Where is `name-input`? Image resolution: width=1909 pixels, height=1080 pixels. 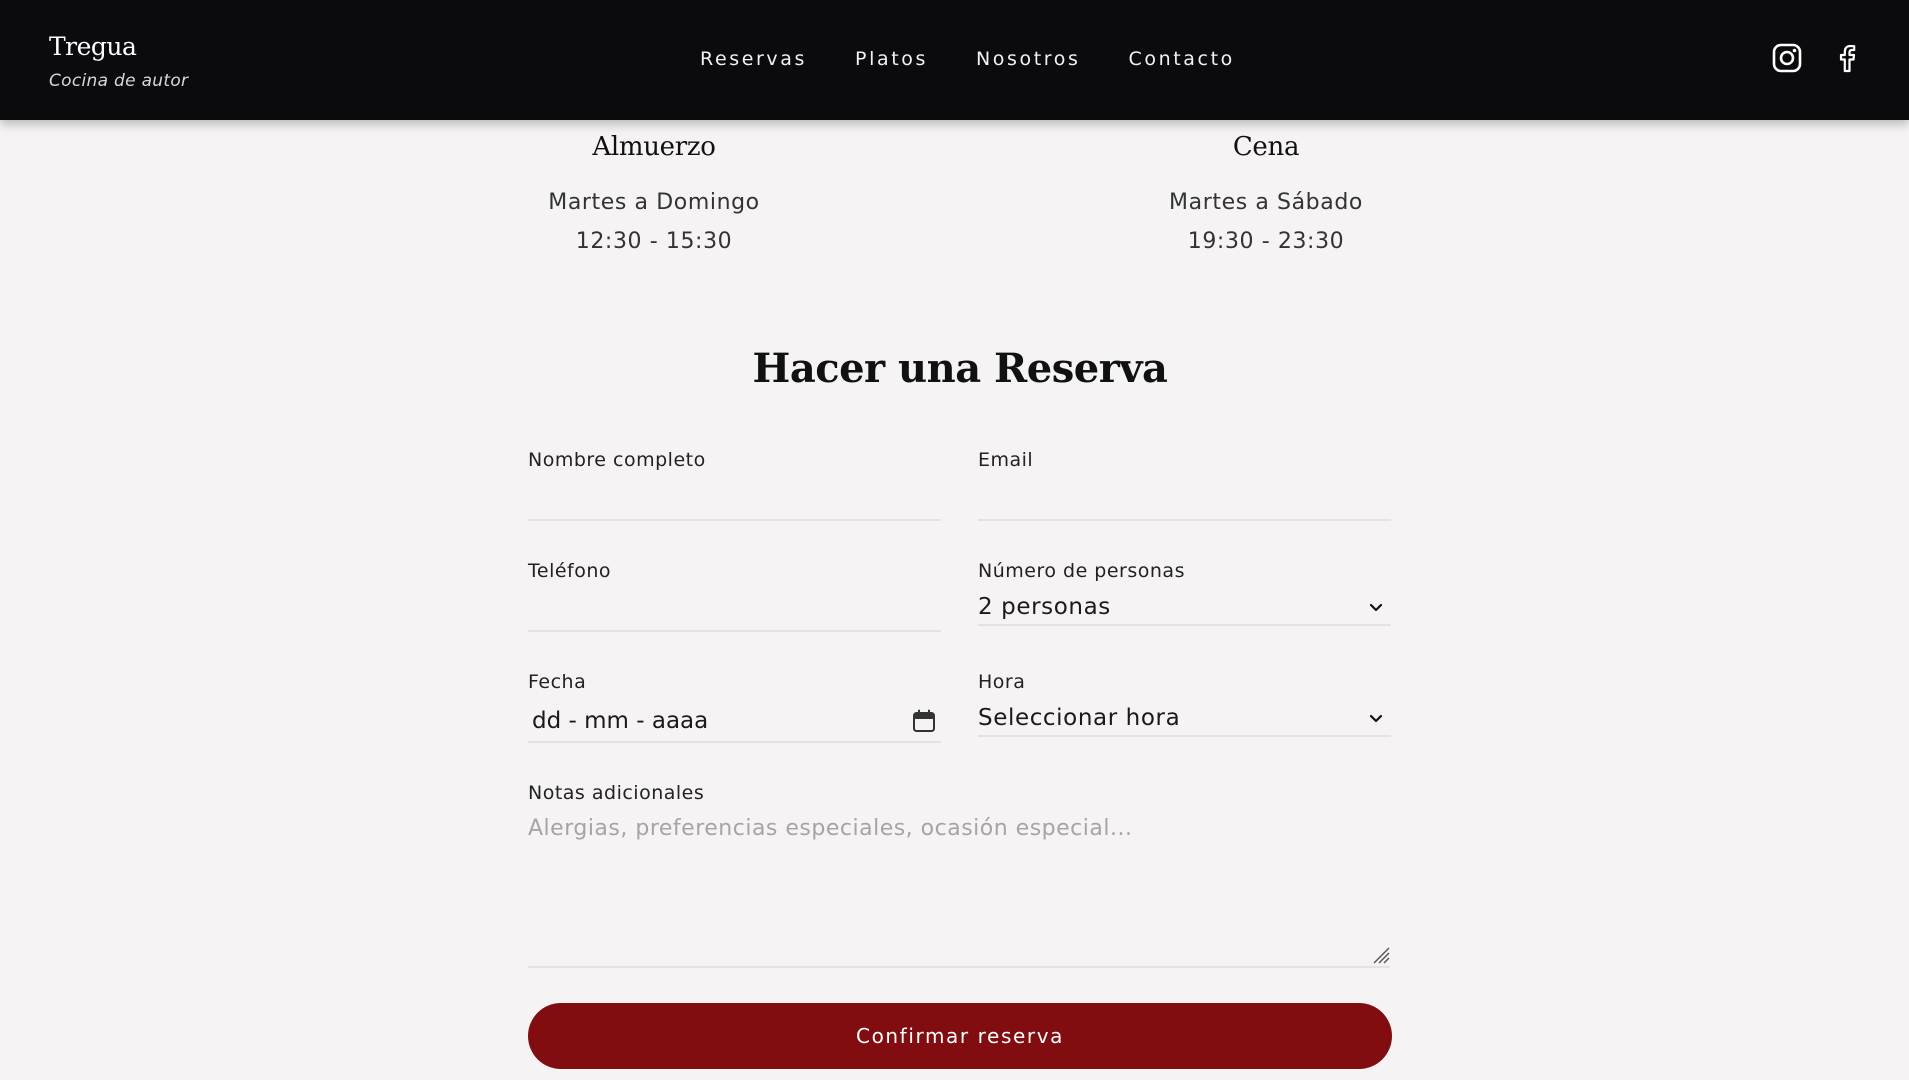
name-input is located at coordinates (734, 501).